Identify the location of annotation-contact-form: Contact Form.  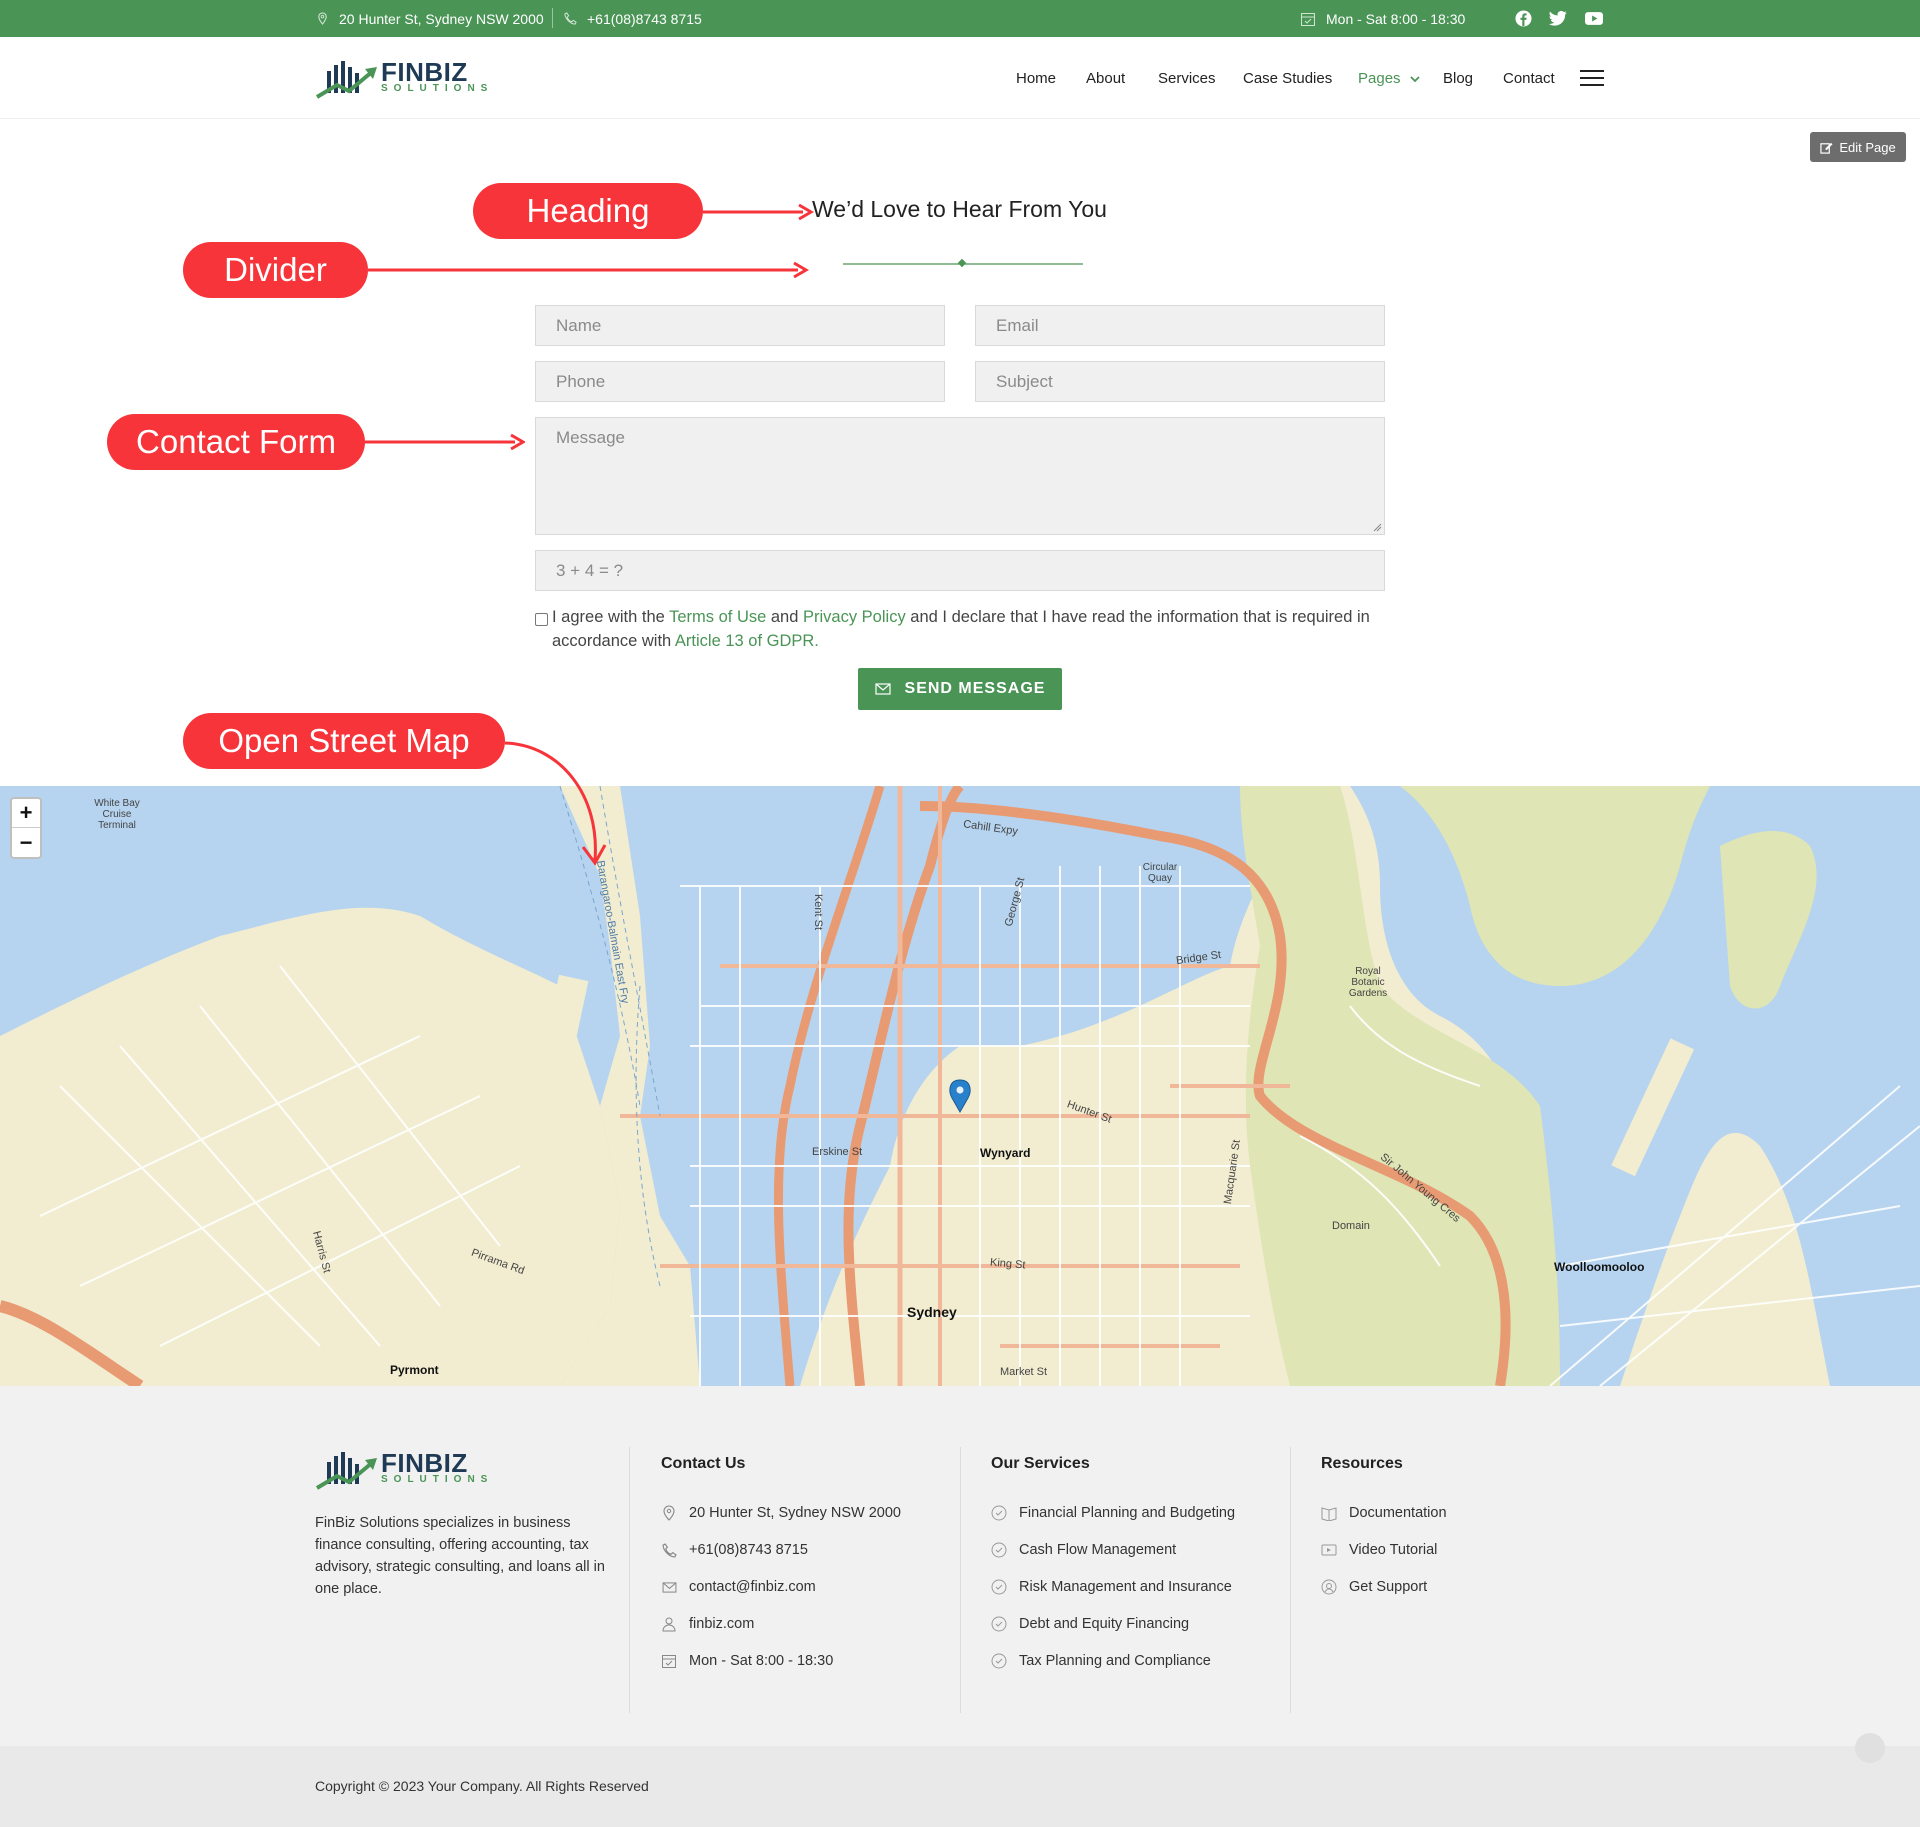
(236, 442).